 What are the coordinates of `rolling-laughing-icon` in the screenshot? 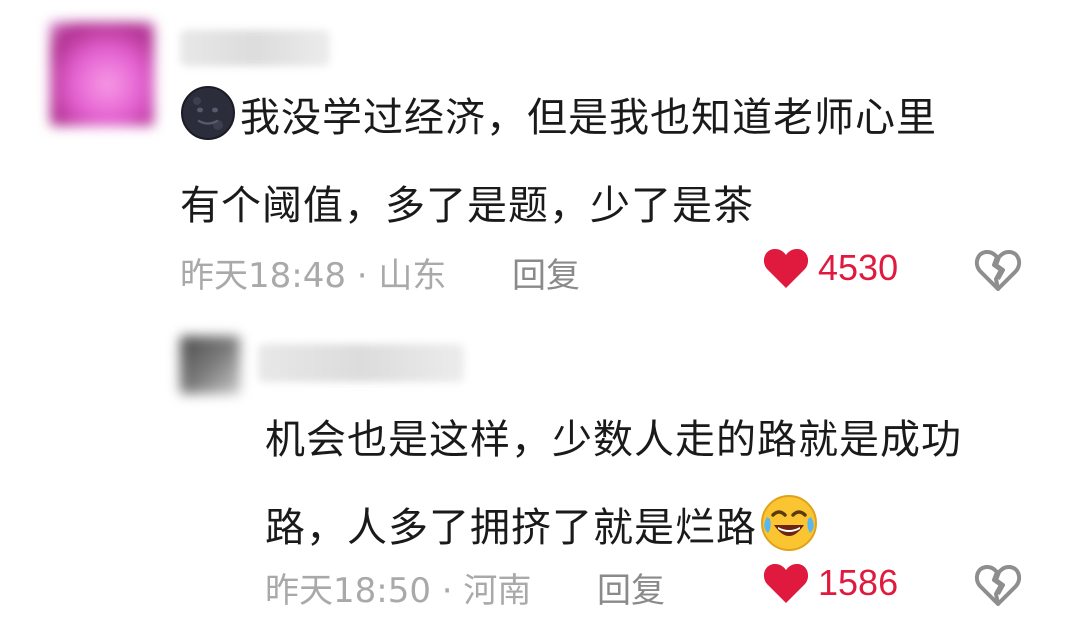 It's located at (789, 523).